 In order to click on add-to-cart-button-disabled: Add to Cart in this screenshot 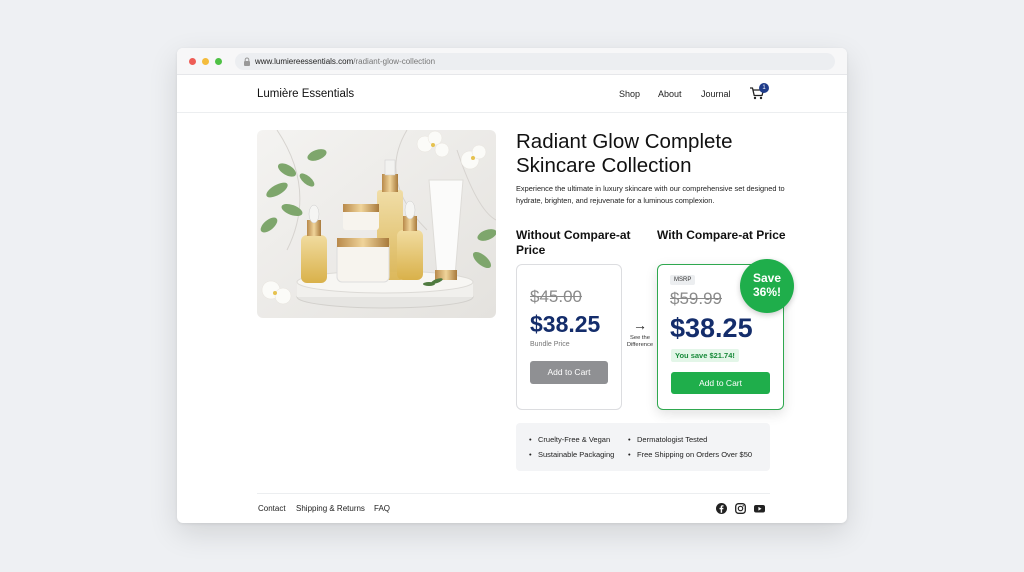, I will do `click(569, 372)`.